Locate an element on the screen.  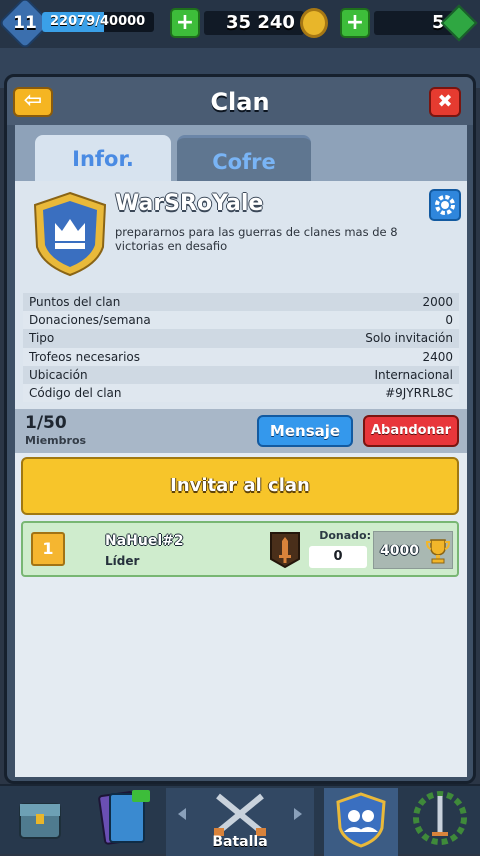
buy-gold-button: + is located at coordinates (185, 23).